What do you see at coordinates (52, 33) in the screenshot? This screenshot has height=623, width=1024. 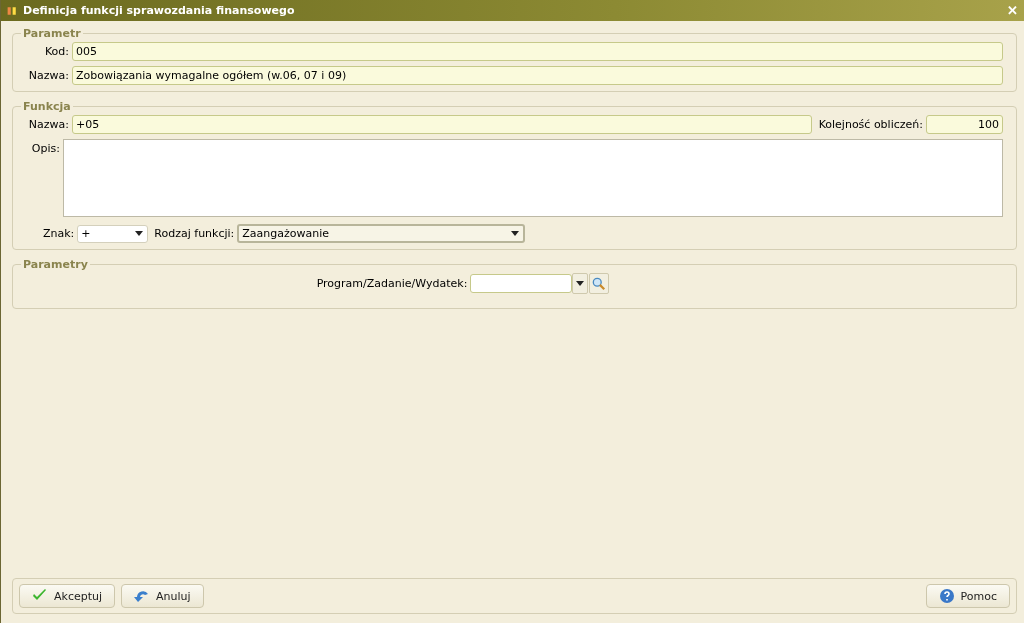 I see `group-title: Parametr` at bounding box center [52, 33].